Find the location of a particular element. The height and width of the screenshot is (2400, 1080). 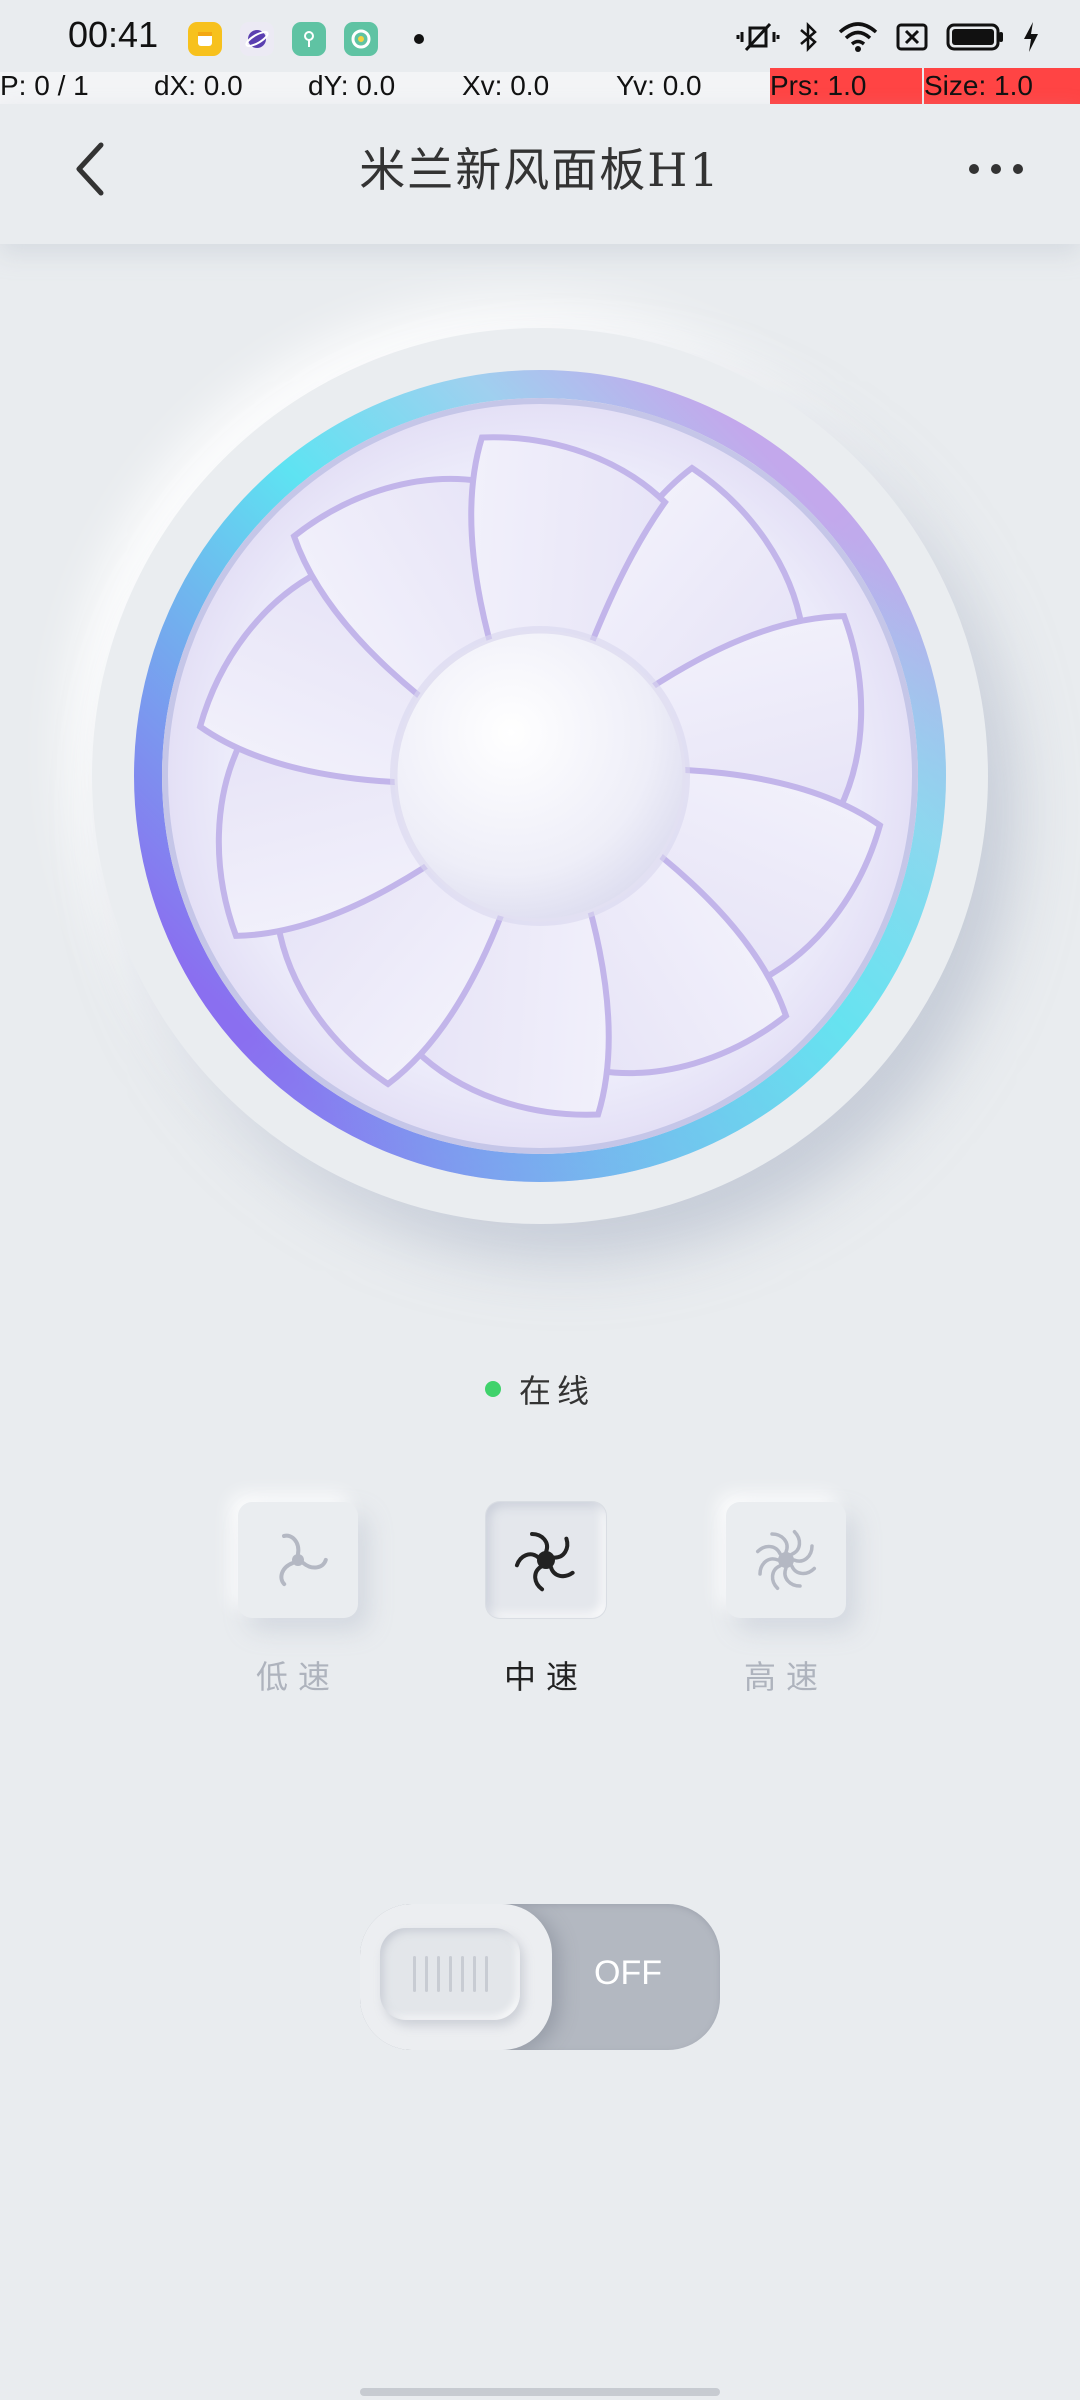

wifi-icon is located at coordinates (858, 37).